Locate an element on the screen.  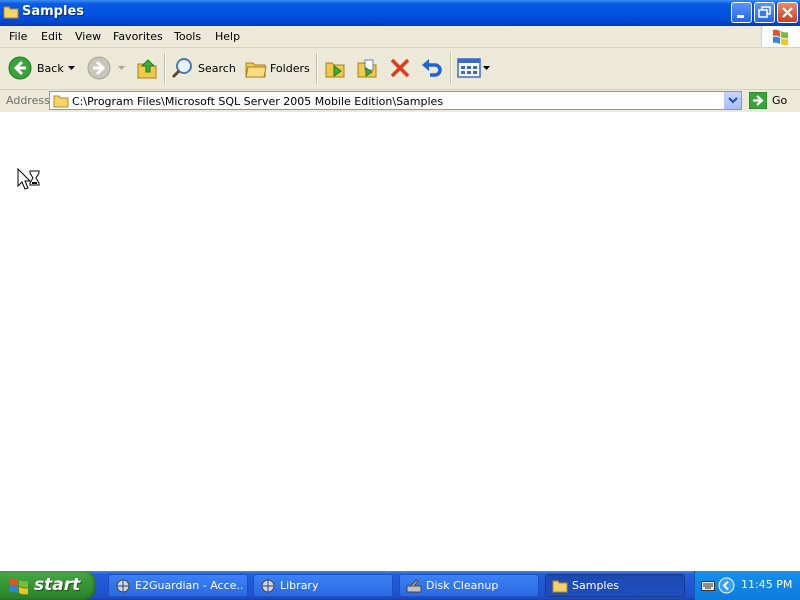
go-arrow-icon is located at coordinates (758, 100).